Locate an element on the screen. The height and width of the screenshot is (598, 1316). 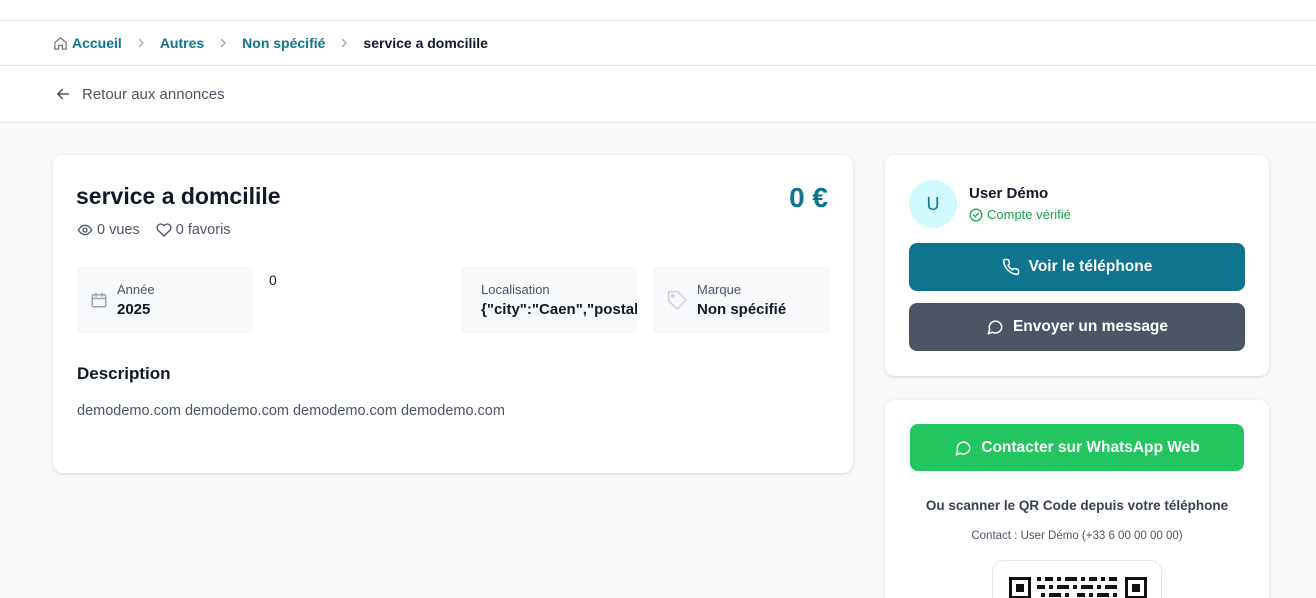
views-count: 0 vues is located at coordinates (118, 230).